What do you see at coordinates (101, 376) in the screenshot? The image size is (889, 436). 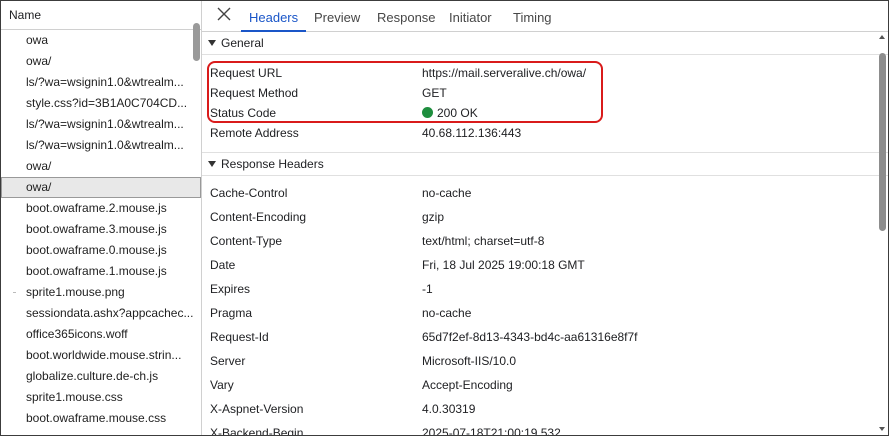 I see `request-item: globalize.culture.de-ch.js` at bounding box center [101, 376].